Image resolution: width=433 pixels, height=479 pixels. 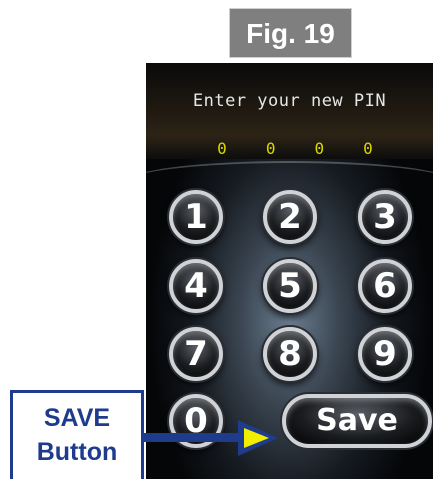 What do you see at coordinates (385, 286) in the screenshot?
I see `keypad-key-6: 6` at bounding box center [385, 286].